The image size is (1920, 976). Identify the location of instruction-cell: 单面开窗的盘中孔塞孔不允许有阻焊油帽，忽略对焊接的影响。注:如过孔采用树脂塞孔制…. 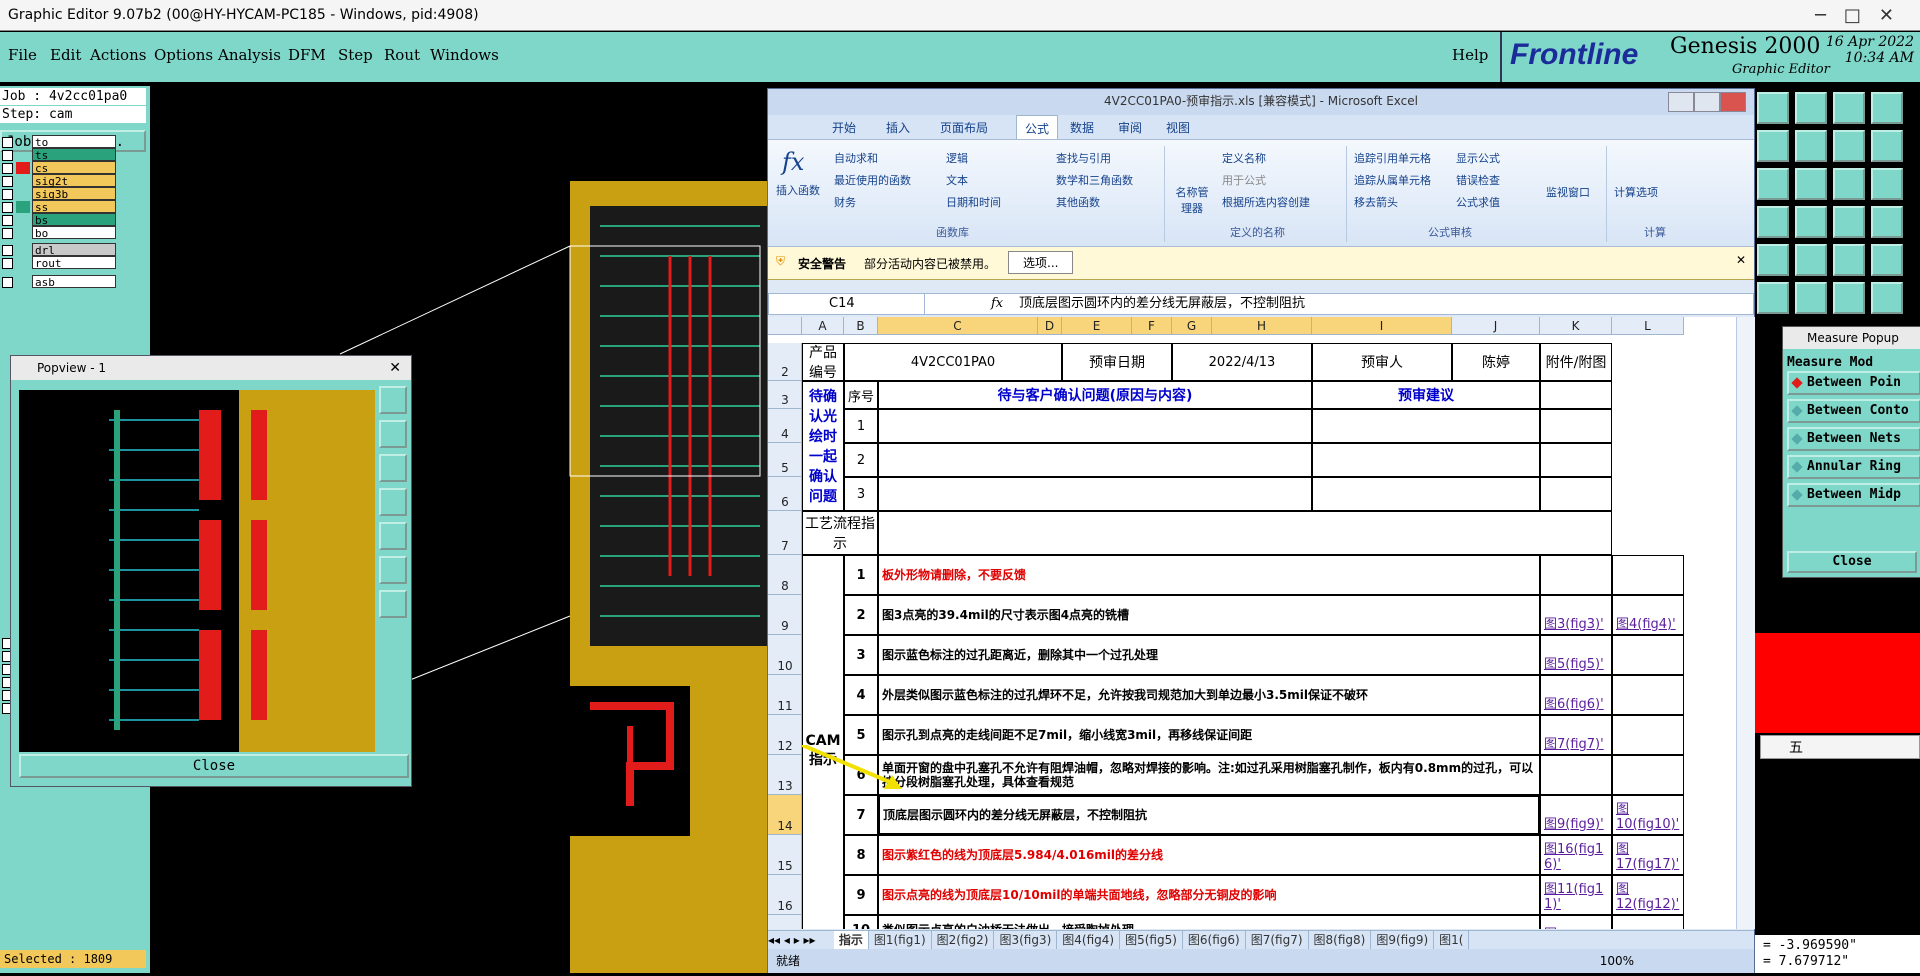
(1209, 775).